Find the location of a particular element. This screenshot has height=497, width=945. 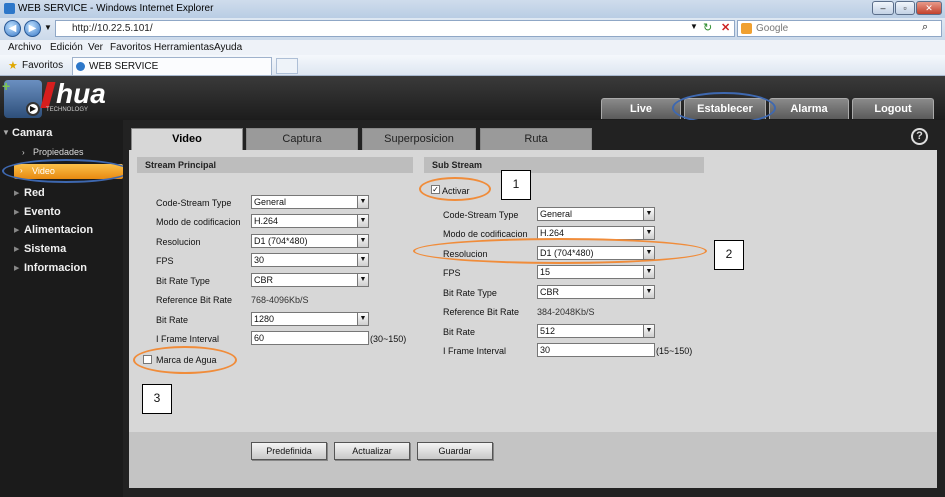

main-fps-select: 30 ▼ is located at coordinates (310, 260).